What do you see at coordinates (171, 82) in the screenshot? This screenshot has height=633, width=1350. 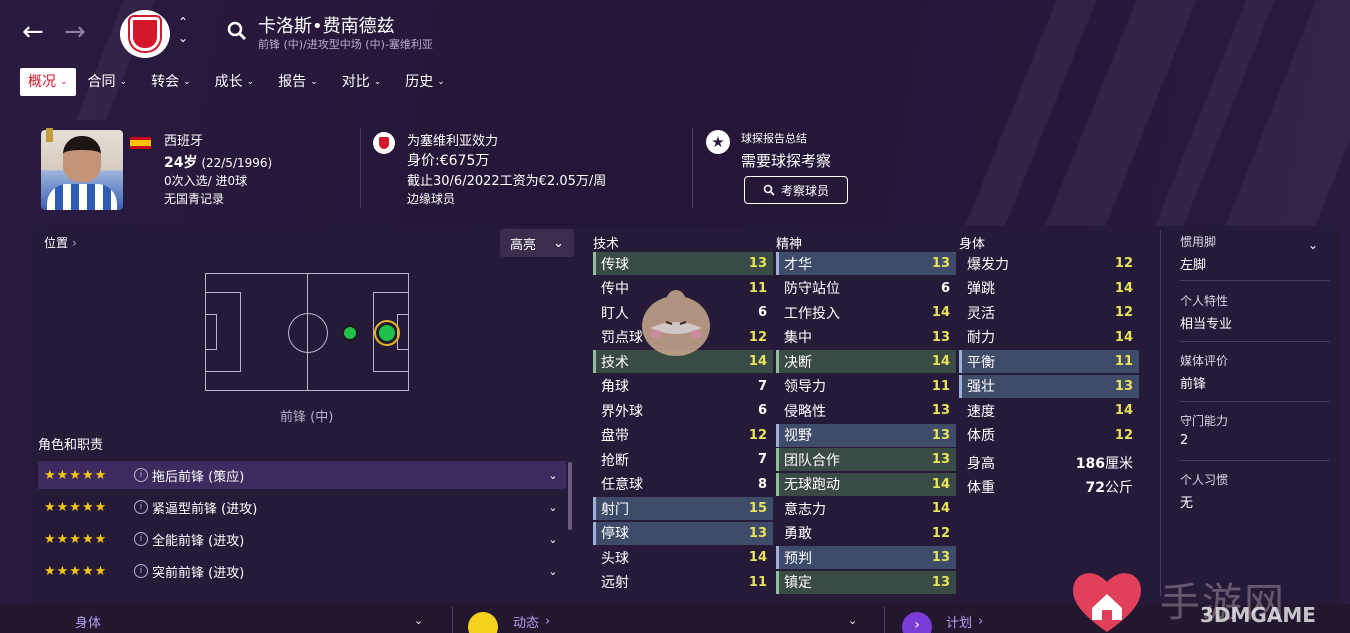 I see `tab-transfer: 转会 ⌄` at bounding box center [171, 82].